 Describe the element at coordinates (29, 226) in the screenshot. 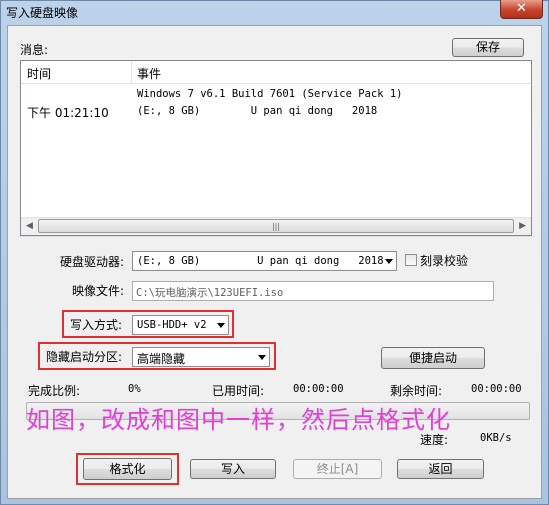

I see `scroll-left-icon: ◀` at that location.